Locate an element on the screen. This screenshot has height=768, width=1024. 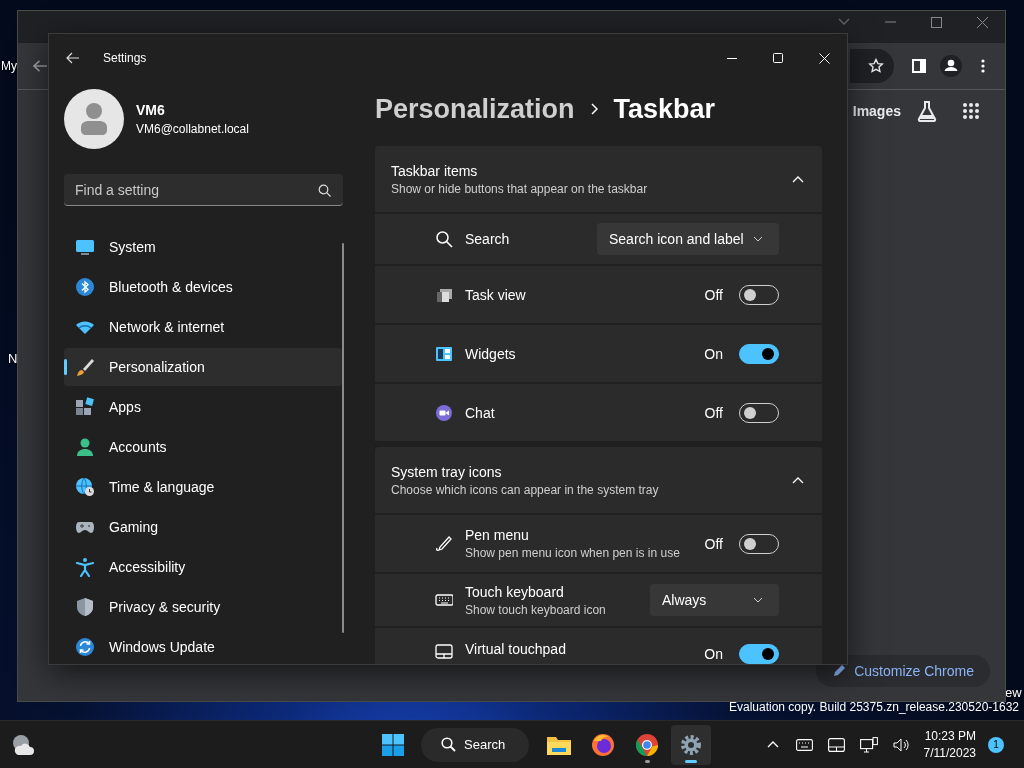
window-title: Settings is located at coordinates (125, 58).